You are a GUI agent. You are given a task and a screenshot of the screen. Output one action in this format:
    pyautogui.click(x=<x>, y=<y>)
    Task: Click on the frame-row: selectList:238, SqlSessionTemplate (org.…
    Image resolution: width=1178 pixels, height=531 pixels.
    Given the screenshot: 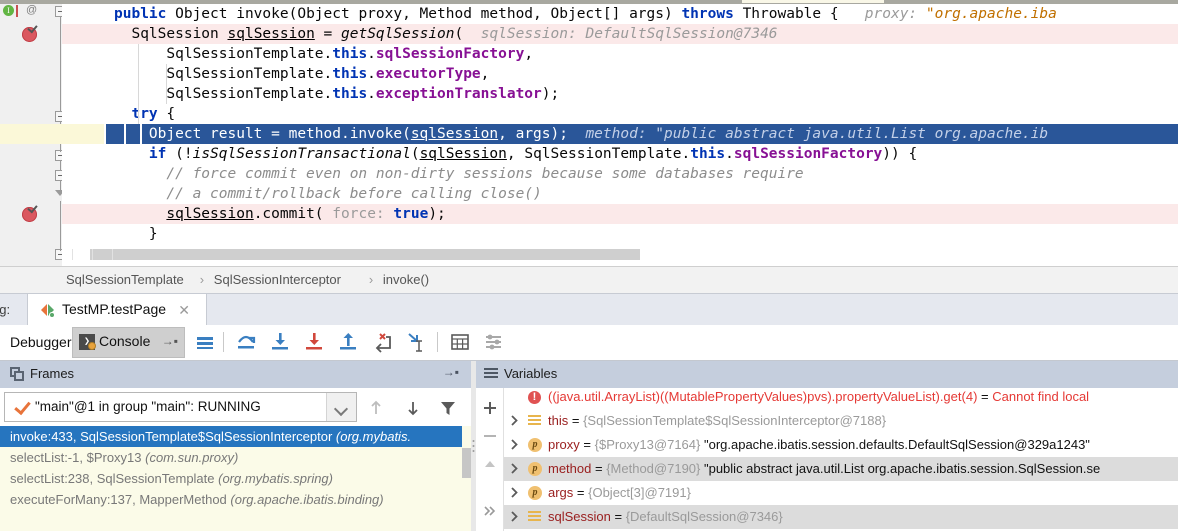 What is the action you would take?
    pyautogui.click(x=235, y=478)
    